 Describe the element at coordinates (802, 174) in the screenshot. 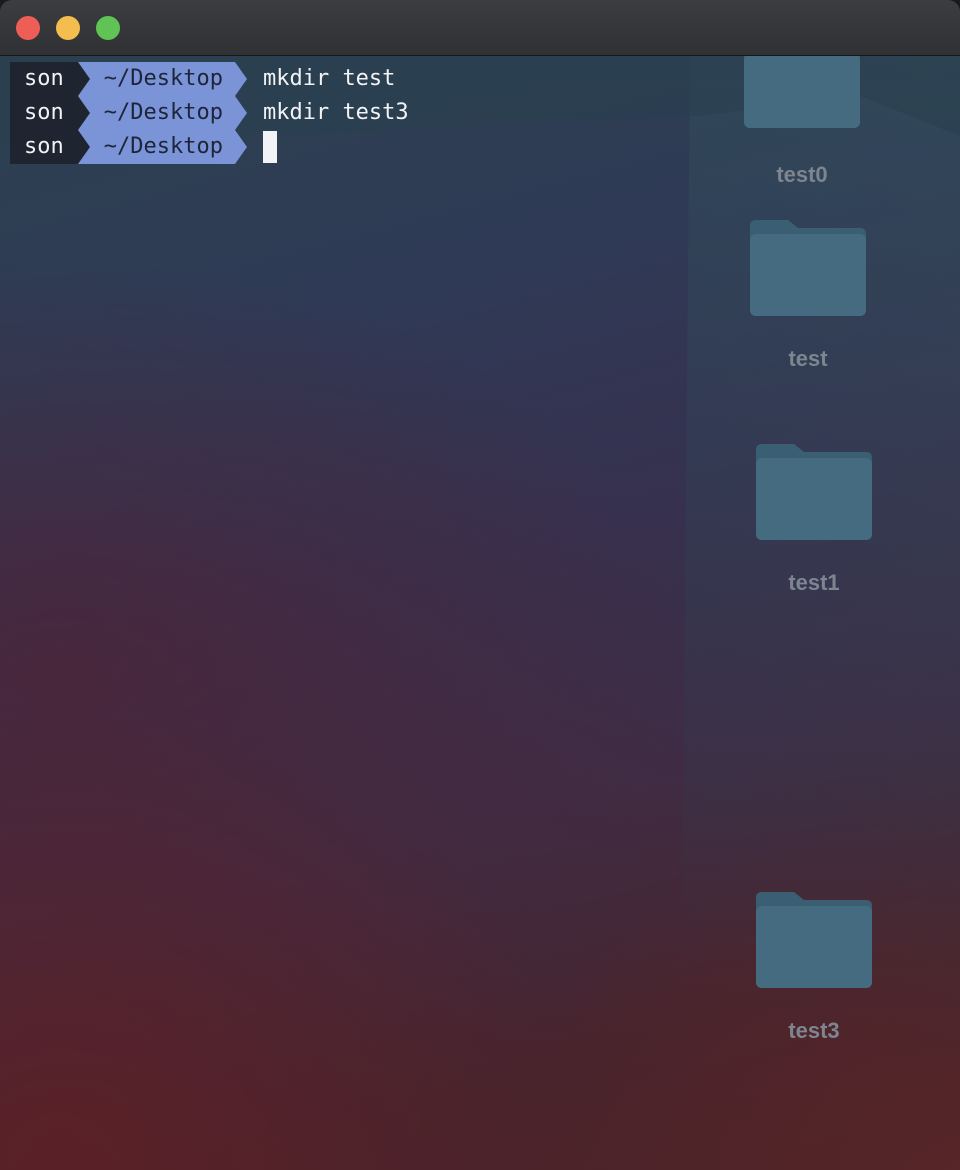

I see `folder-label: test0` at that location.